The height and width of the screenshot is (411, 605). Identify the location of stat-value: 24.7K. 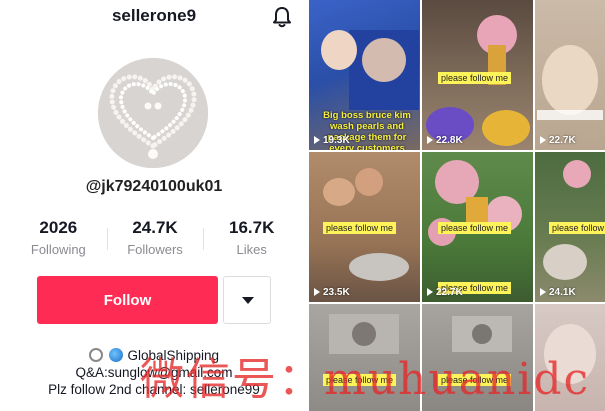
(155, 227).